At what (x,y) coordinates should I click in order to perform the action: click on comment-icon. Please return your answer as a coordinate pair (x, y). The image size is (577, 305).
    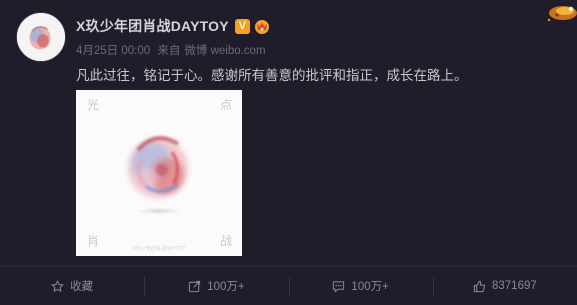
    Looking at the image, I should click on (339, 286).